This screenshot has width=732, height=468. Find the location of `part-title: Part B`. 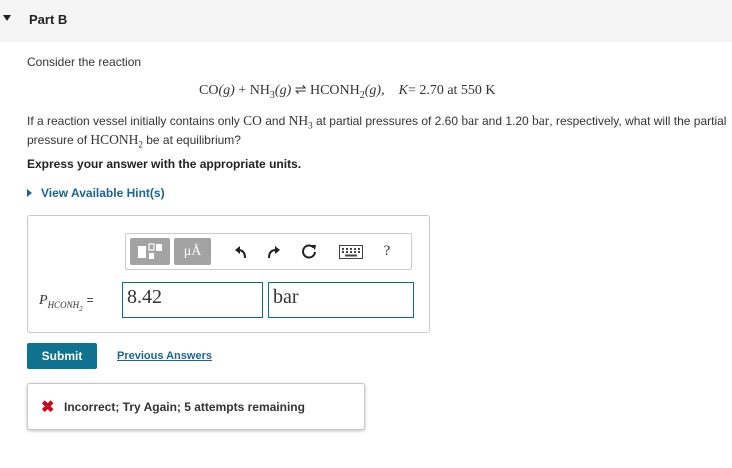

part-title: Part B is located at coordinates (48, 19).